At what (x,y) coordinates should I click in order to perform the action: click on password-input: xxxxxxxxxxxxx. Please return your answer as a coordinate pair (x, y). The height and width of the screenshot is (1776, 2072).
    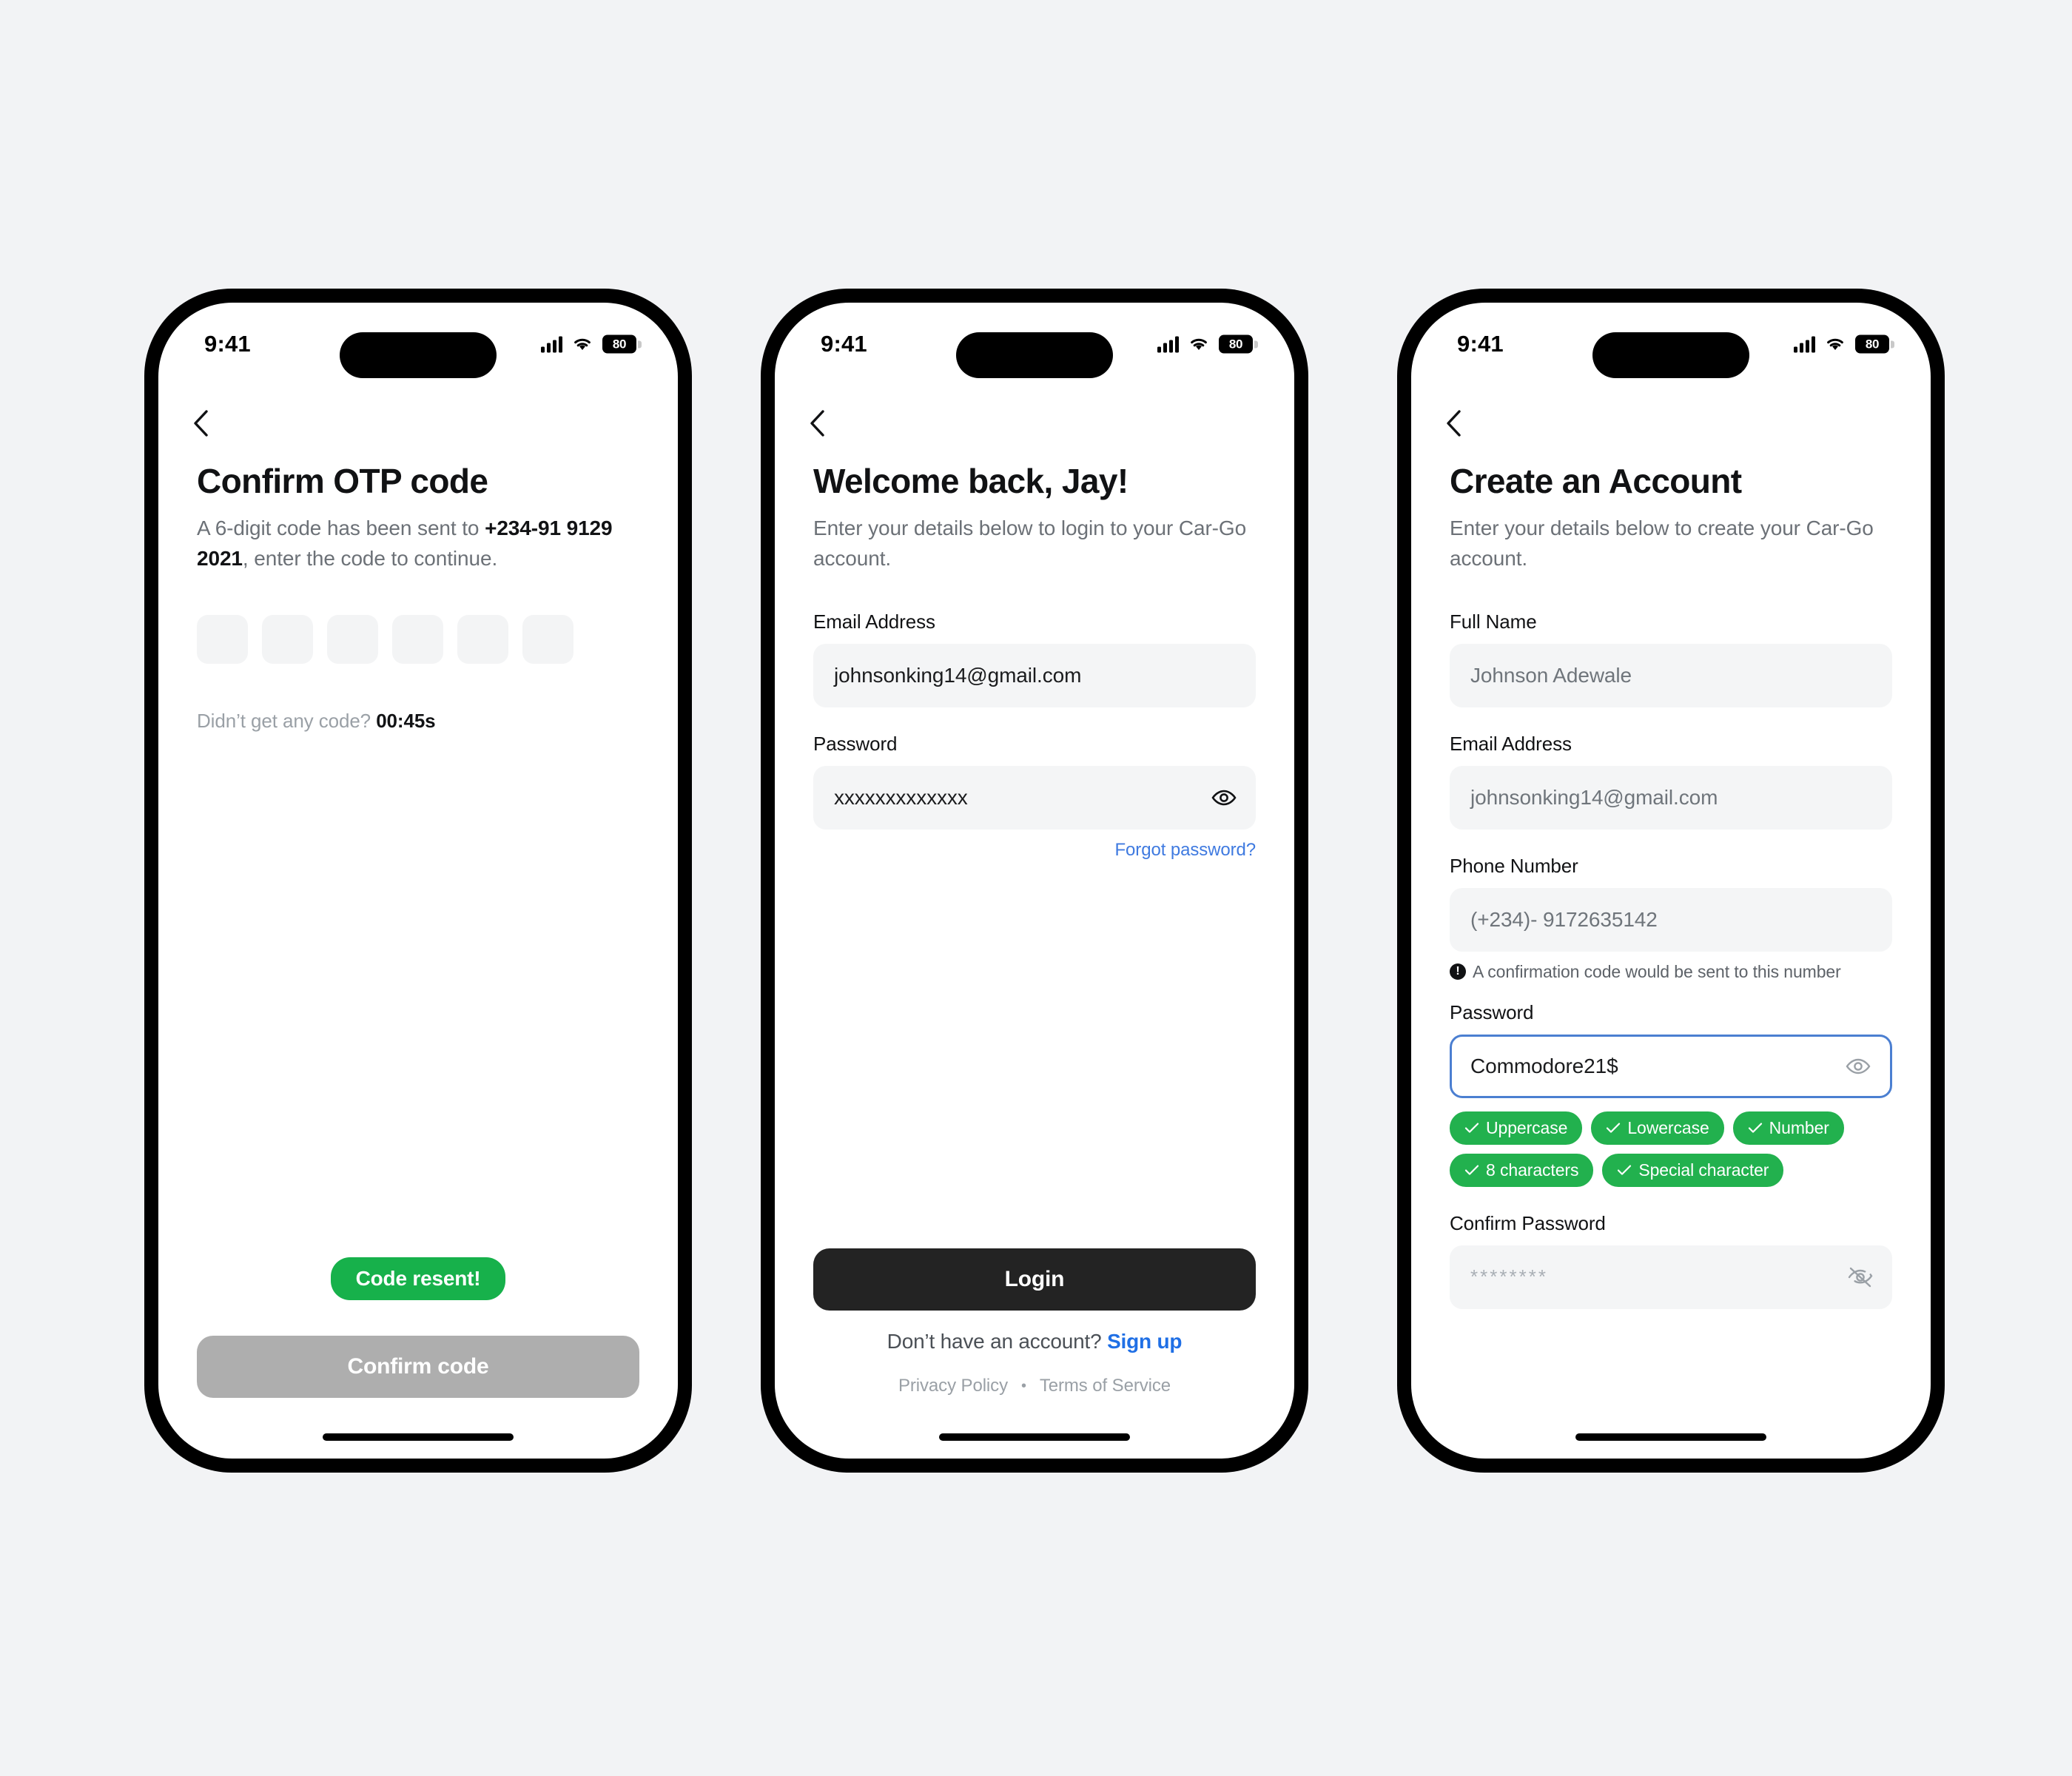
    Looking at the image, I should click on (1034, 797).